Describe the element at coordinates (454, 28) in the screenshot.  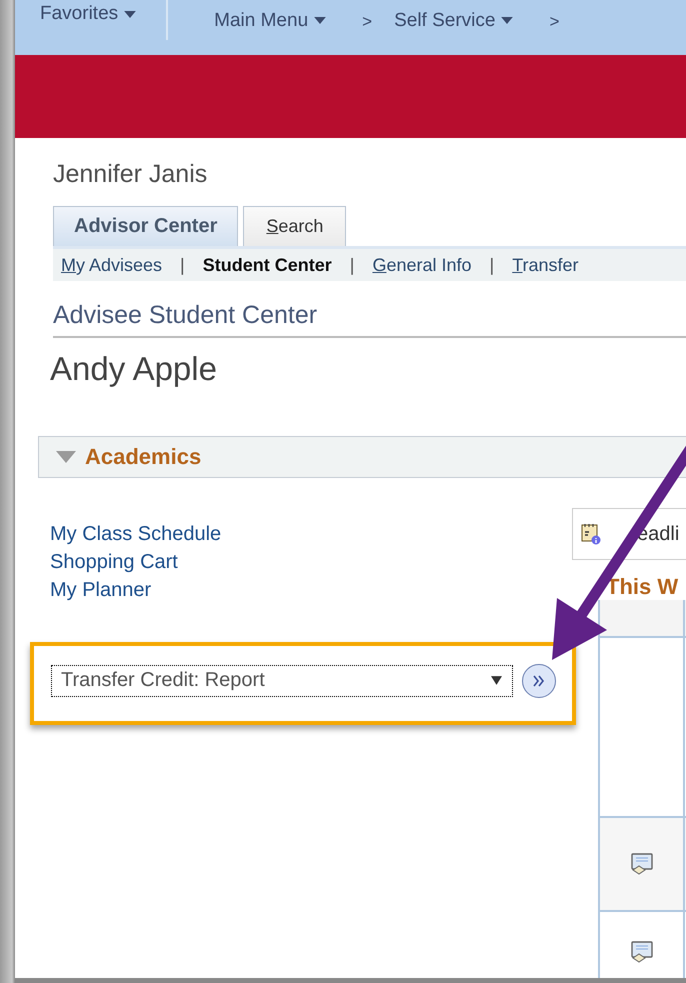
I see `menu-item: Self Service` at that location.